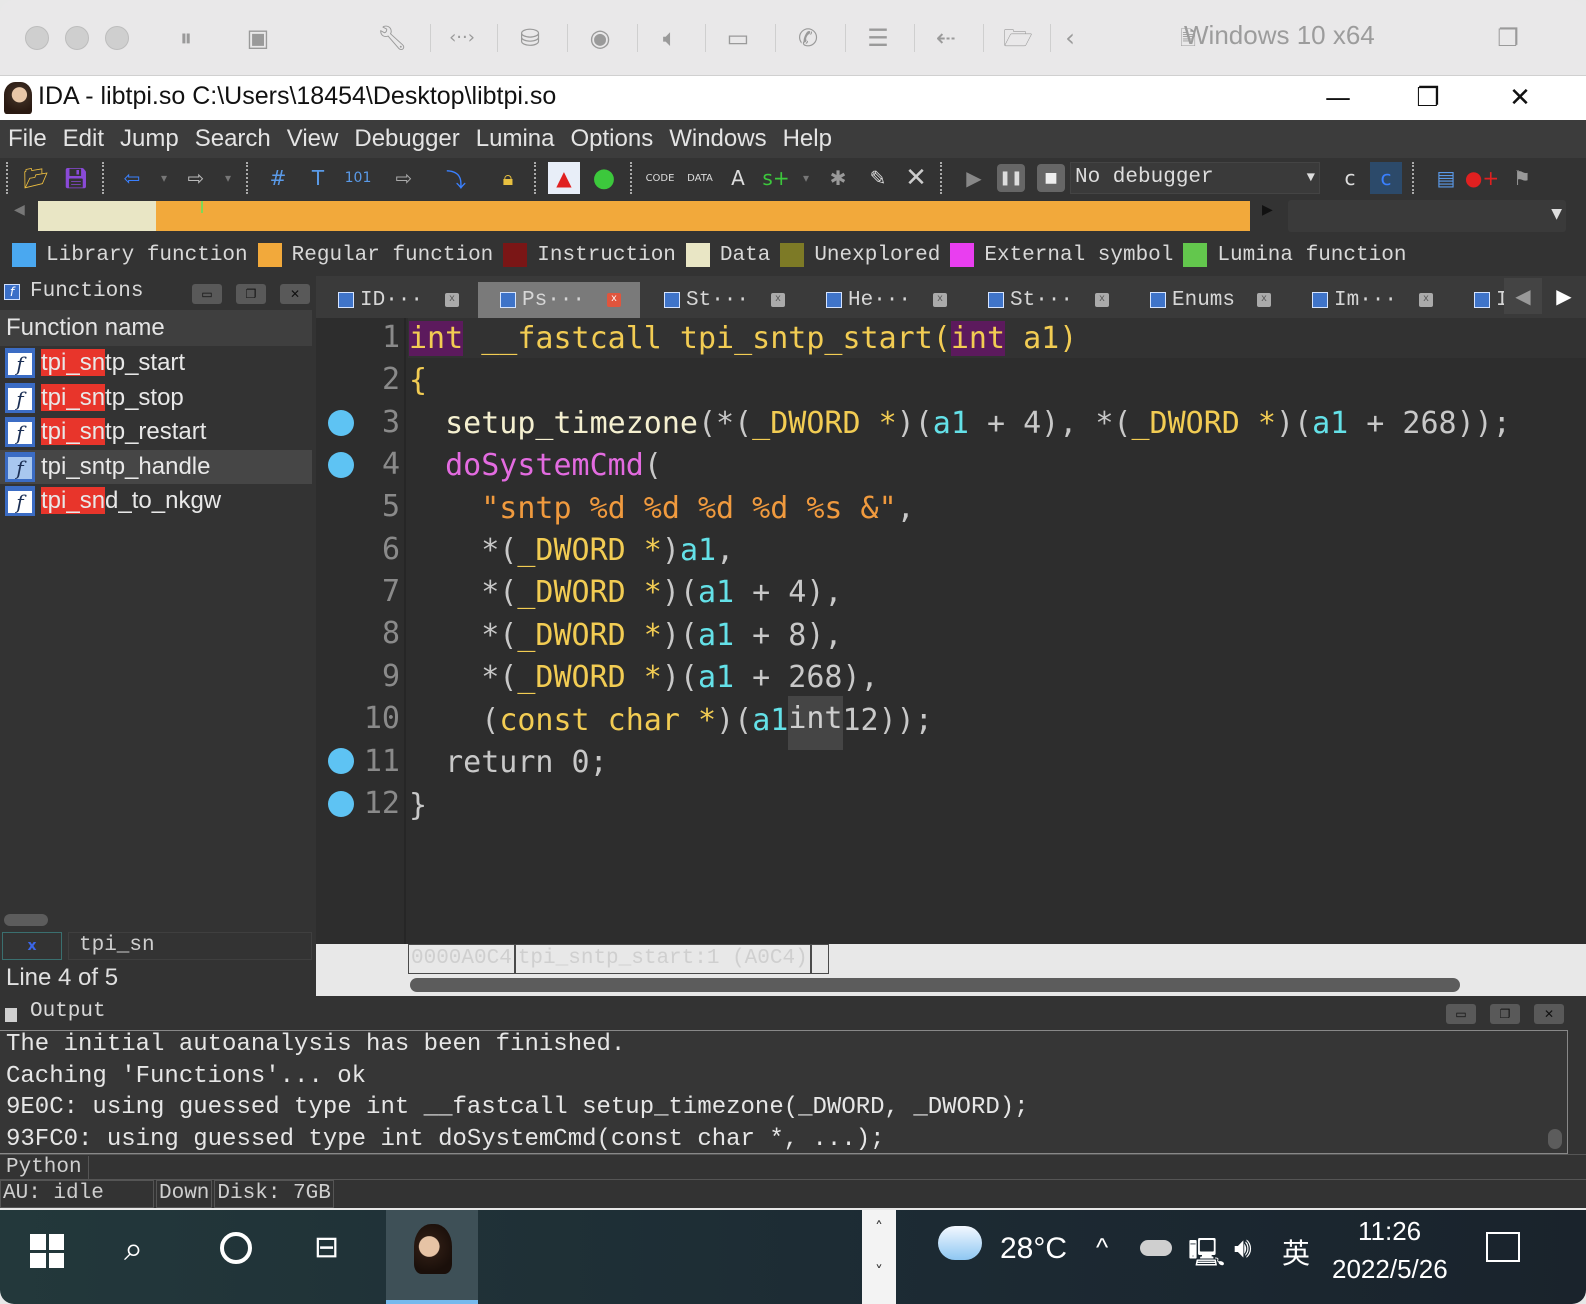 This screenshot has width=1586, height=1304. What do you see at coordinates (612, 139) in the screenshot?
I see `menu-options: Options` at bounding box center [612, 139].